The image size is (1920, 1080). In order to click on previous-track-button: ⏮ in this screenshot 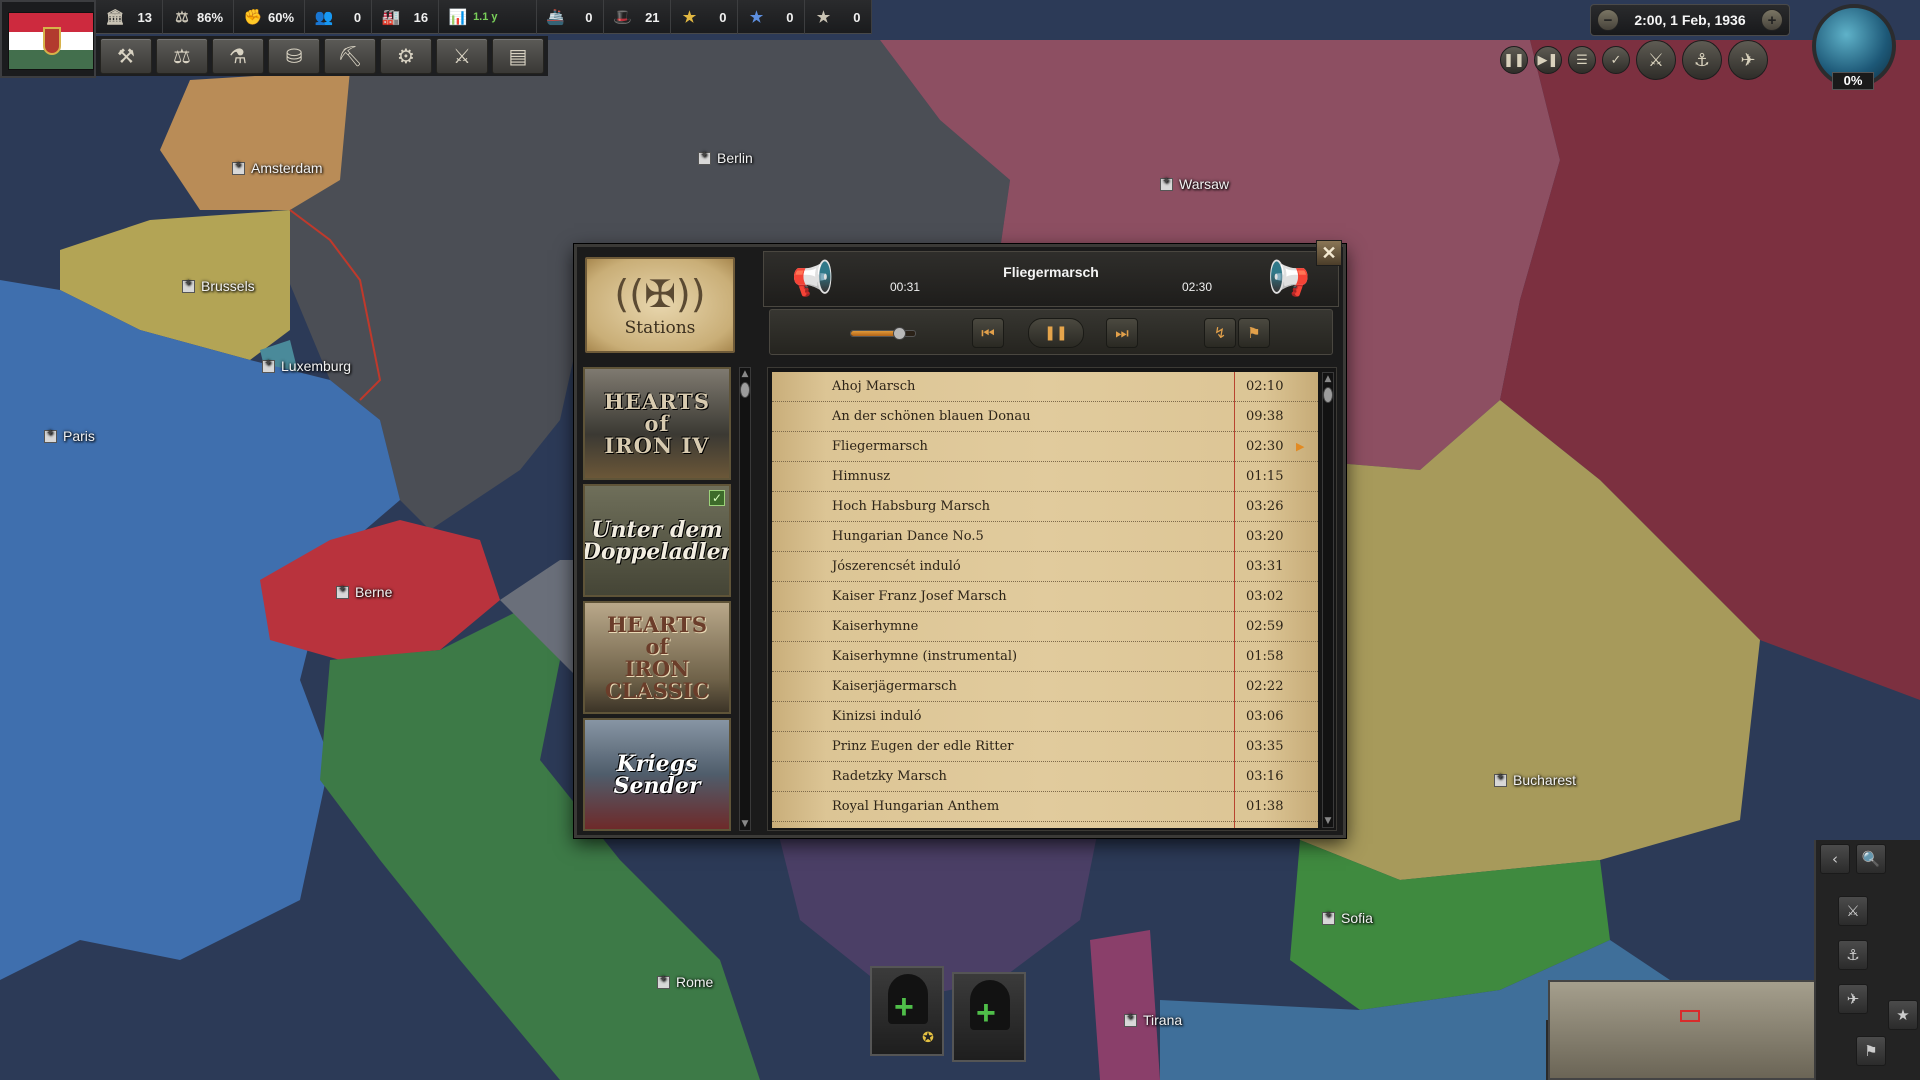, I will do `click(988, 333)`.